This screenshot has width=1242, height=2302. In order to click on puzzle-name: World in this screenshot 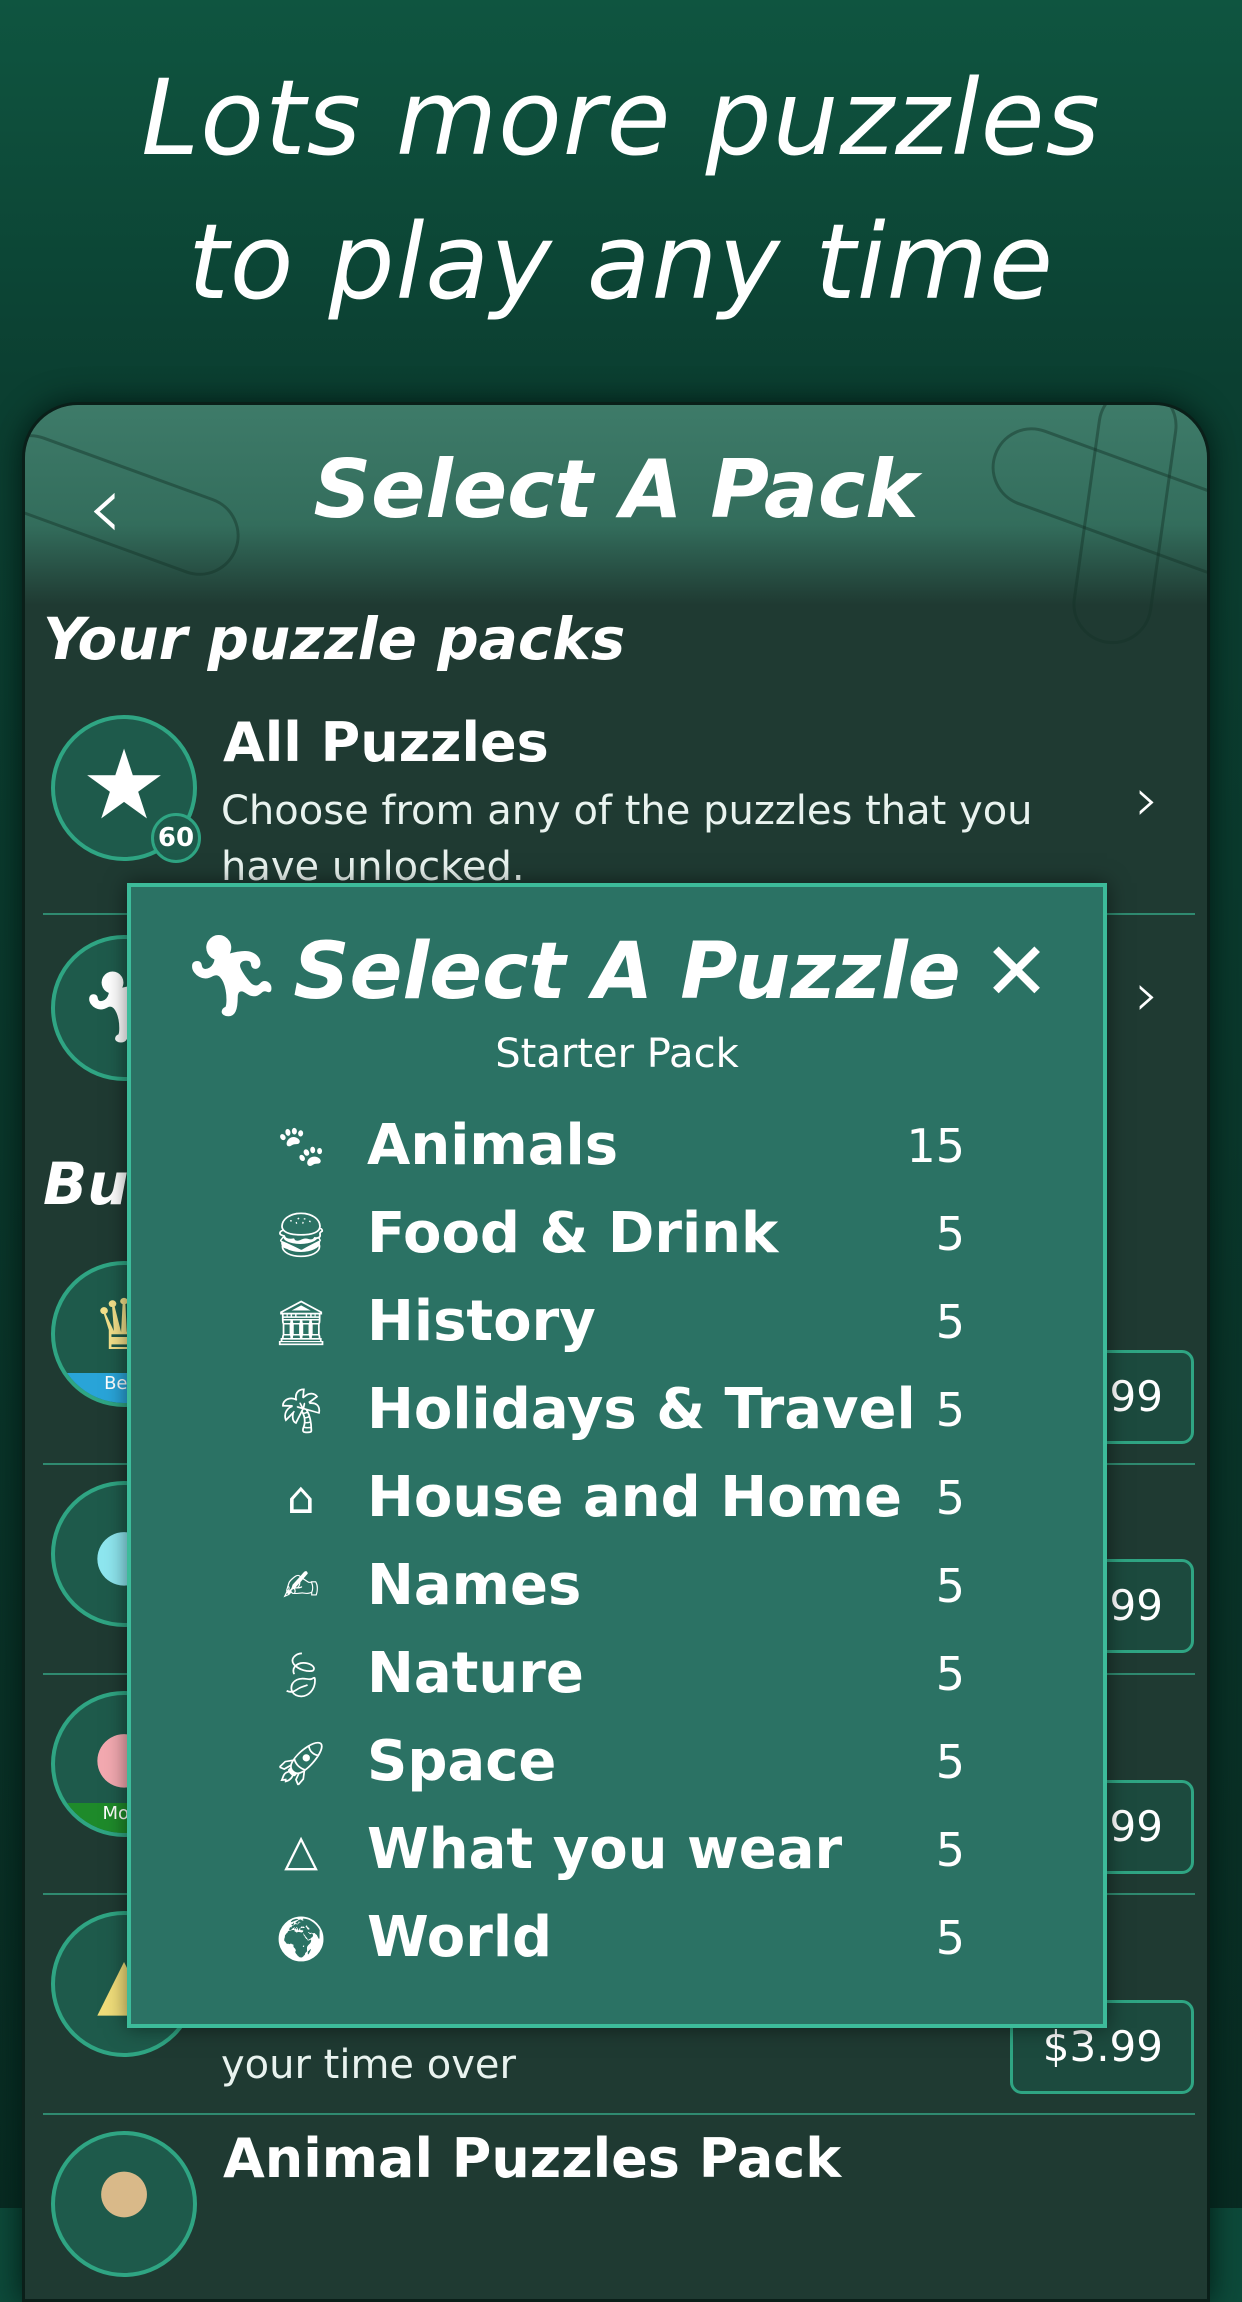, I will do `click(460, 1937)`.